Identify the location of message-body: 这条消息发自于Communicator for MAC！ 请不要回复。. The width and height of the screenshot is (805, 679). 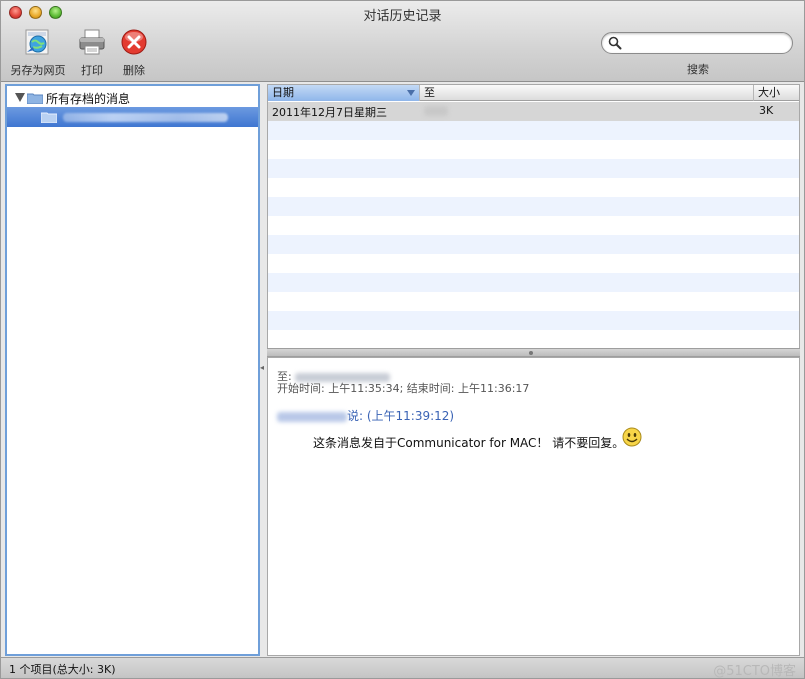
(469, 443).